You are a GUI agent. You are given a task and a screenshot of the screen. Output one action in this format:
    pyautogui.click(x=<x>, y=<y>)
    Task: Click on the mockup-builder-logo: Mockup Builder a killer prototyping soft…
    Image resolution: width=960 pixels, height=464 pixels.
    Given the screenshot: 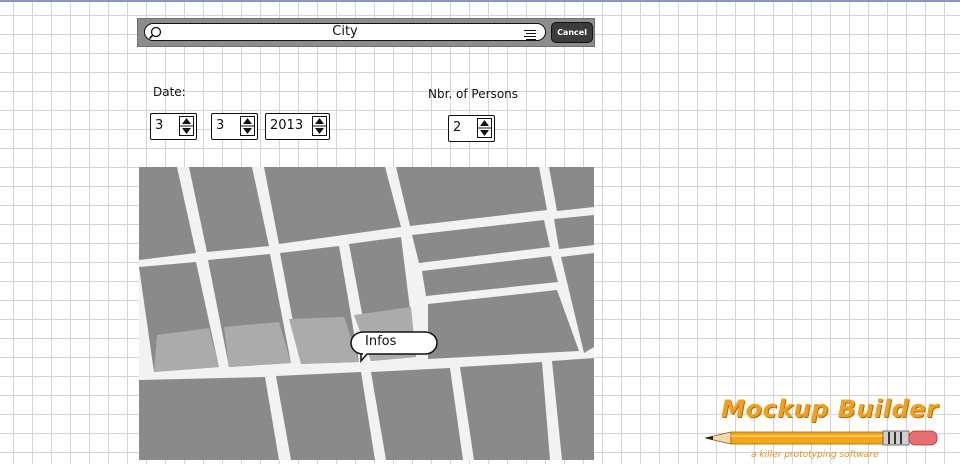 What is the action you would take?
    pyautogui.click(x=825, y=429)
    